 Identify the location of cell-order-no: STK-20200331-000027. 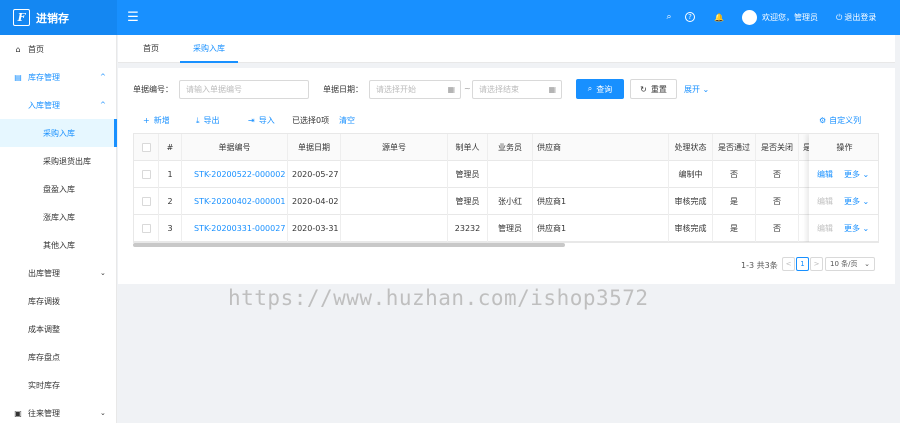
(235, 228).